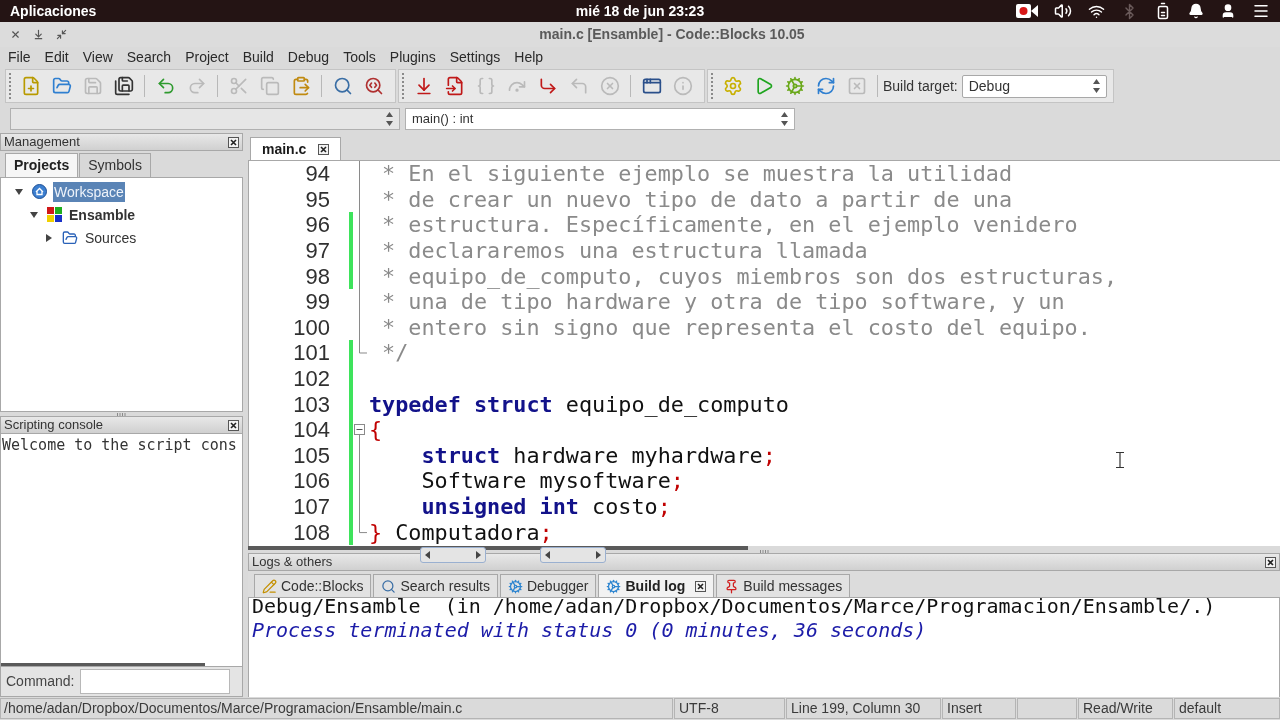 This screenshot has height=720, width=1280. What do you see at coordinates (1227, 708) in the screenshot?
I see `status-profile: default` at bounding box center [1227, 708].